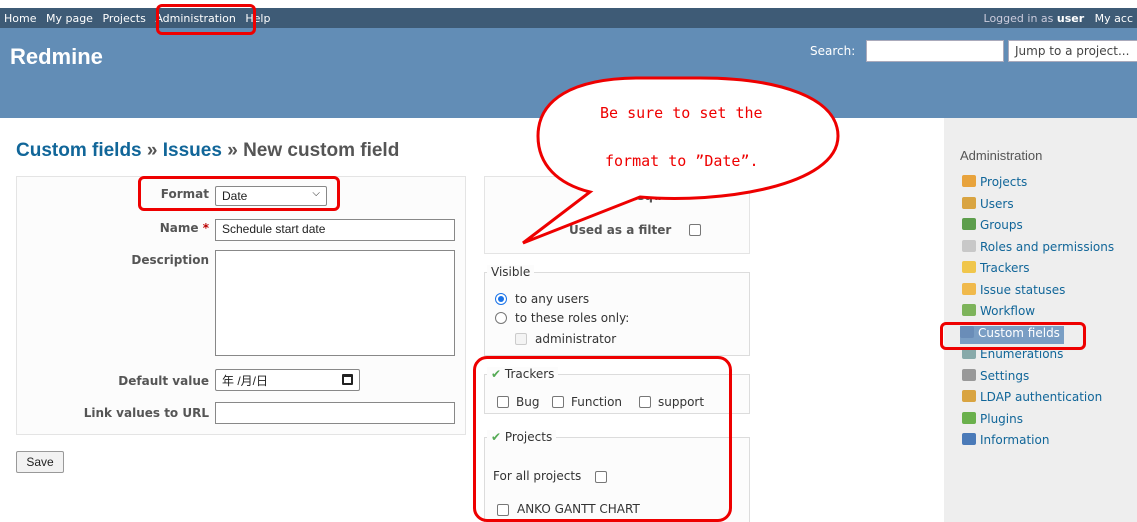  Describe the element at coordinates (833, 51) in the screenshot. I see `search-label: Search:` at that location.